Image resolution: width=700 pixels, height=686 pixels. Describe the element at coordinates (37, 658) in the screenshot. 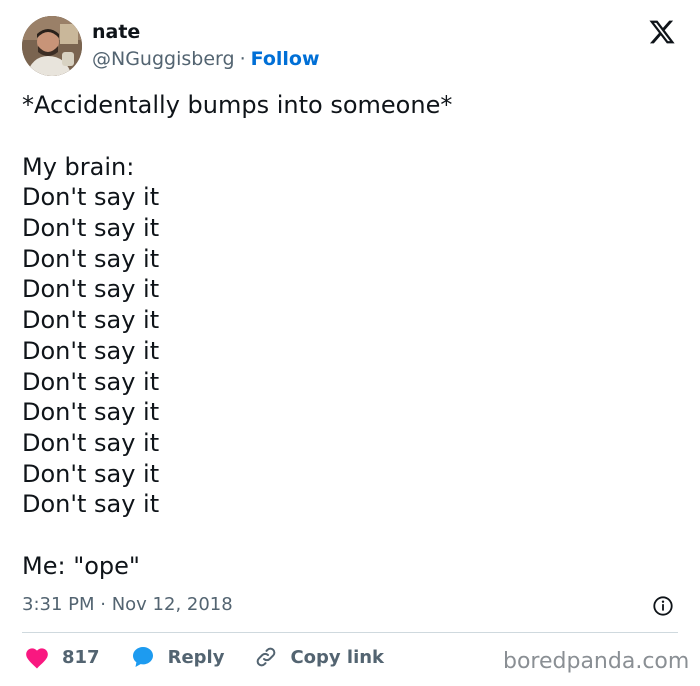

I see `heart-icon` at that location.